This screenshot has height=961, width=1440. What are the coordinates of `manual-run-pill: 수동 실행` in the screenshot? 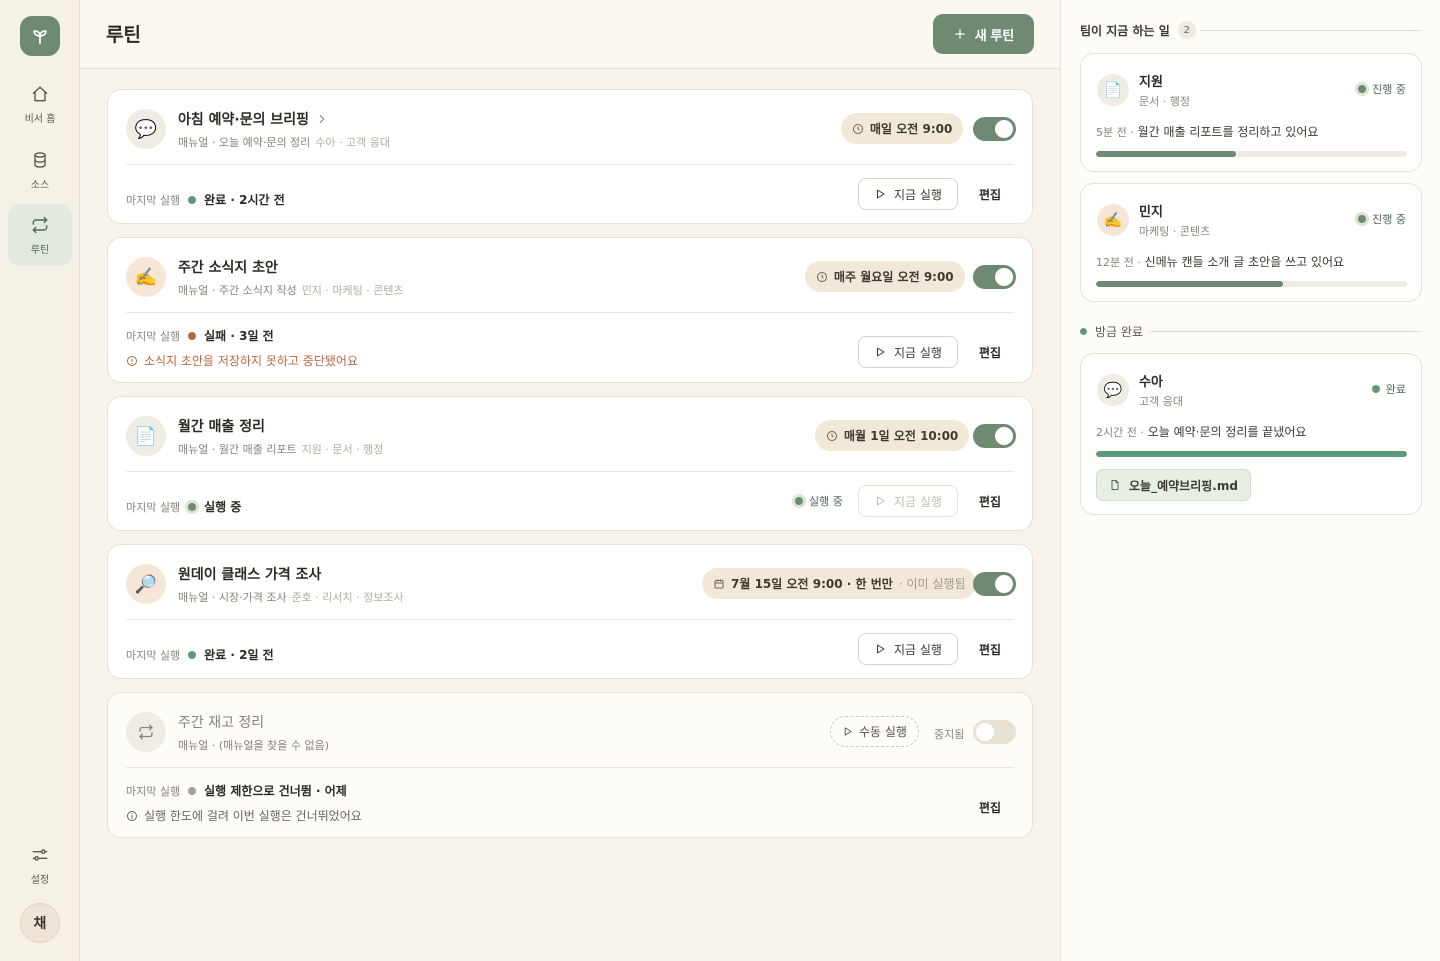 It's located at (874, 731).